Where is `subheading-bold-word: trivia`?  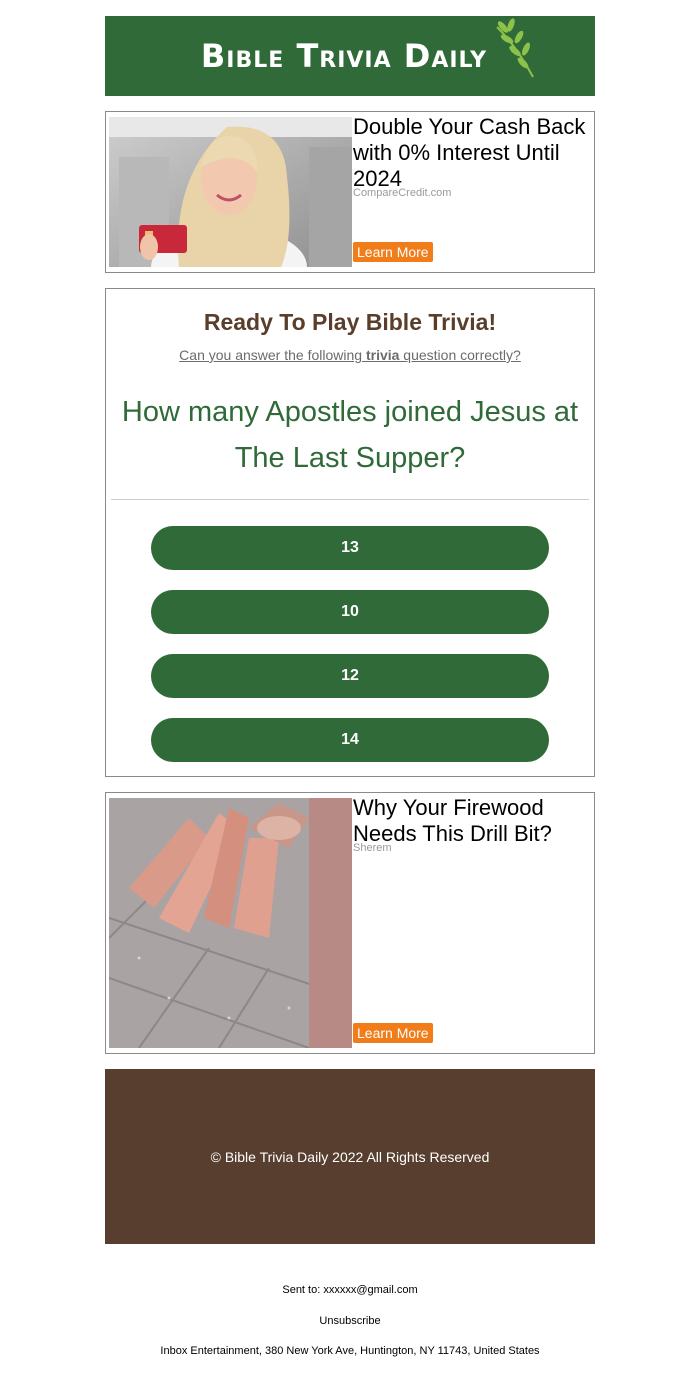 subheading-bold-word: trivia is located at coordinates (382, 355).